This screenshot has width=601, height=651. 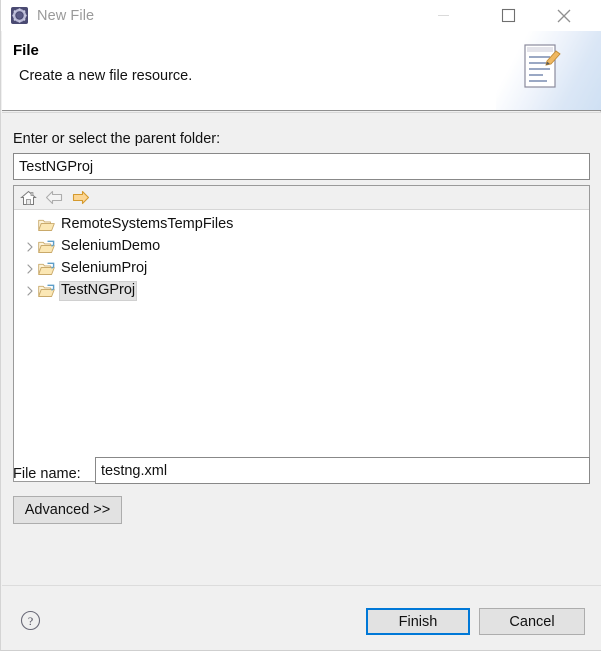 I want to click on eclipse-wizard-icon, so click(x=19, y=15).